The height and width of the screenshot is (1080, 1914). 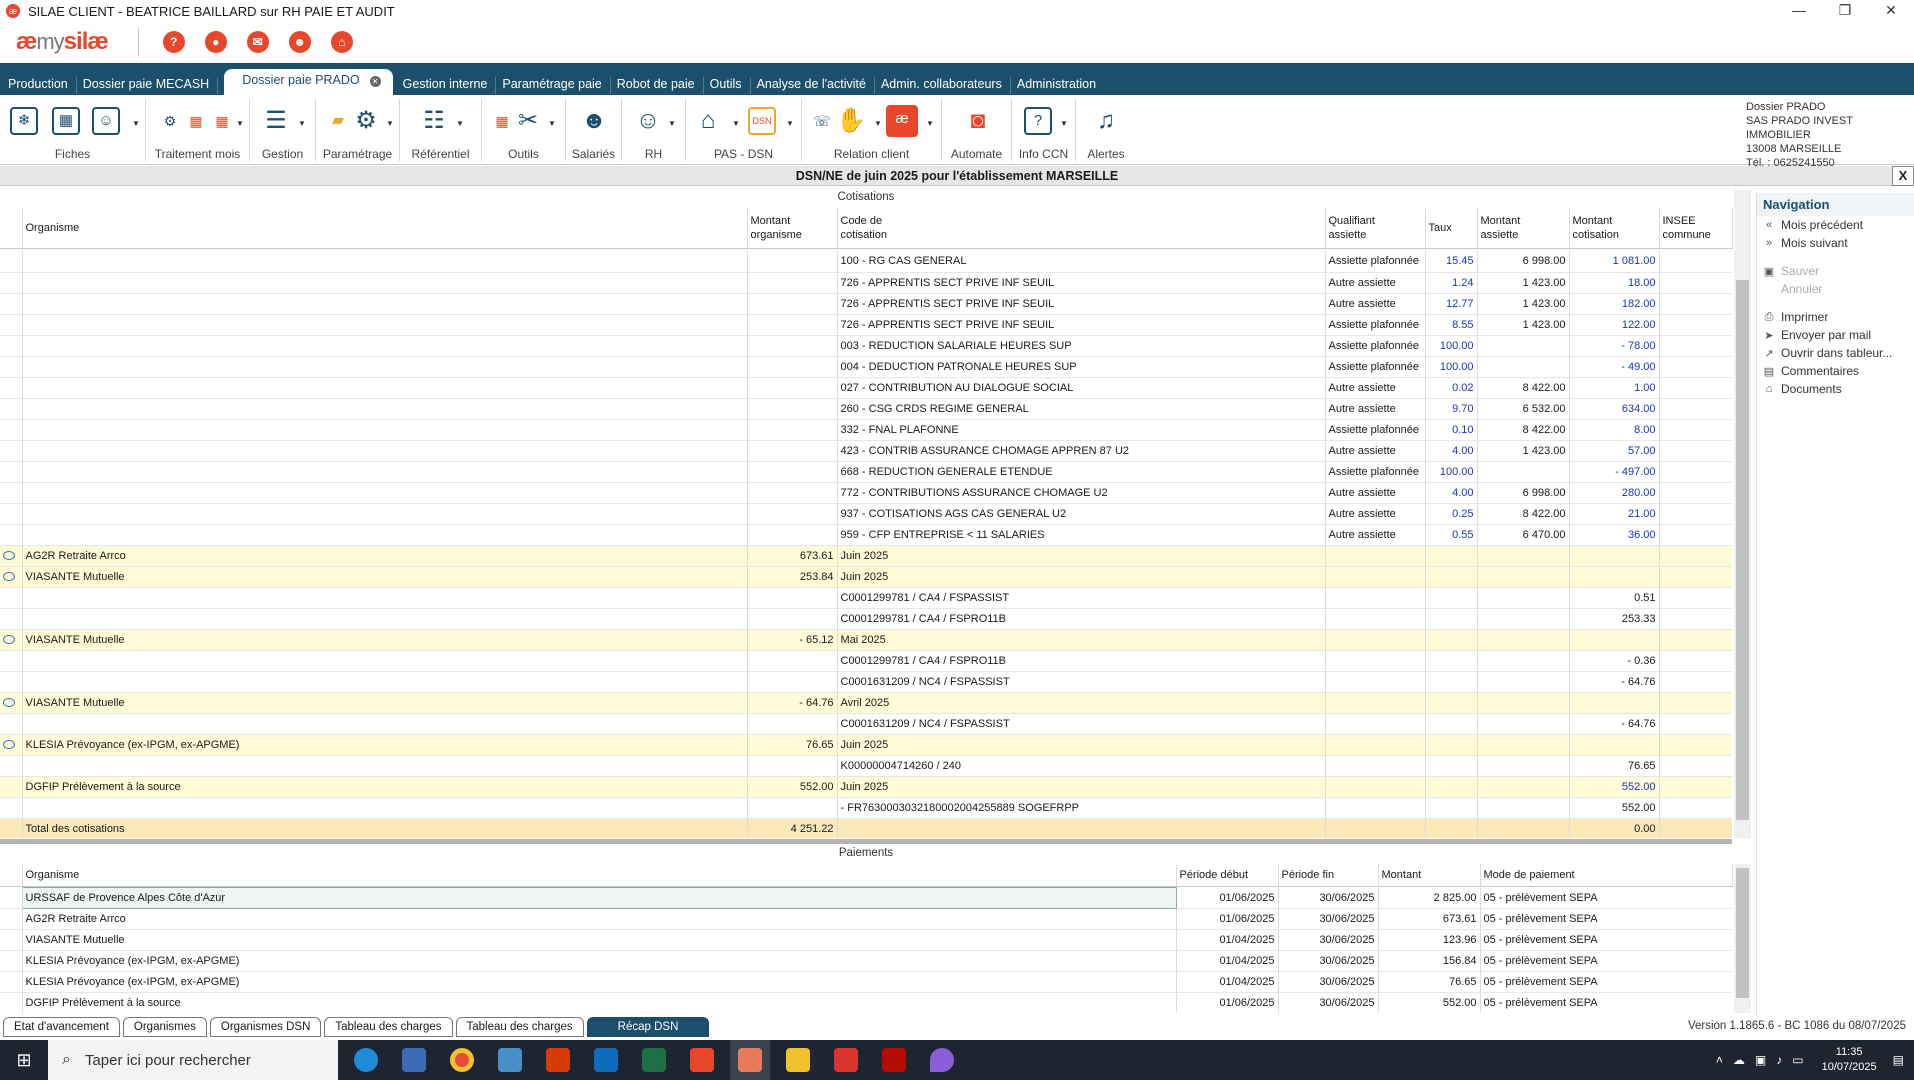 What do you see at coordinates (866, 703) in the screenshot?
I see `organisme-row: VIASANTE Mutuelle - 64.76 Avril 2025` at bounding box center [866, 703].